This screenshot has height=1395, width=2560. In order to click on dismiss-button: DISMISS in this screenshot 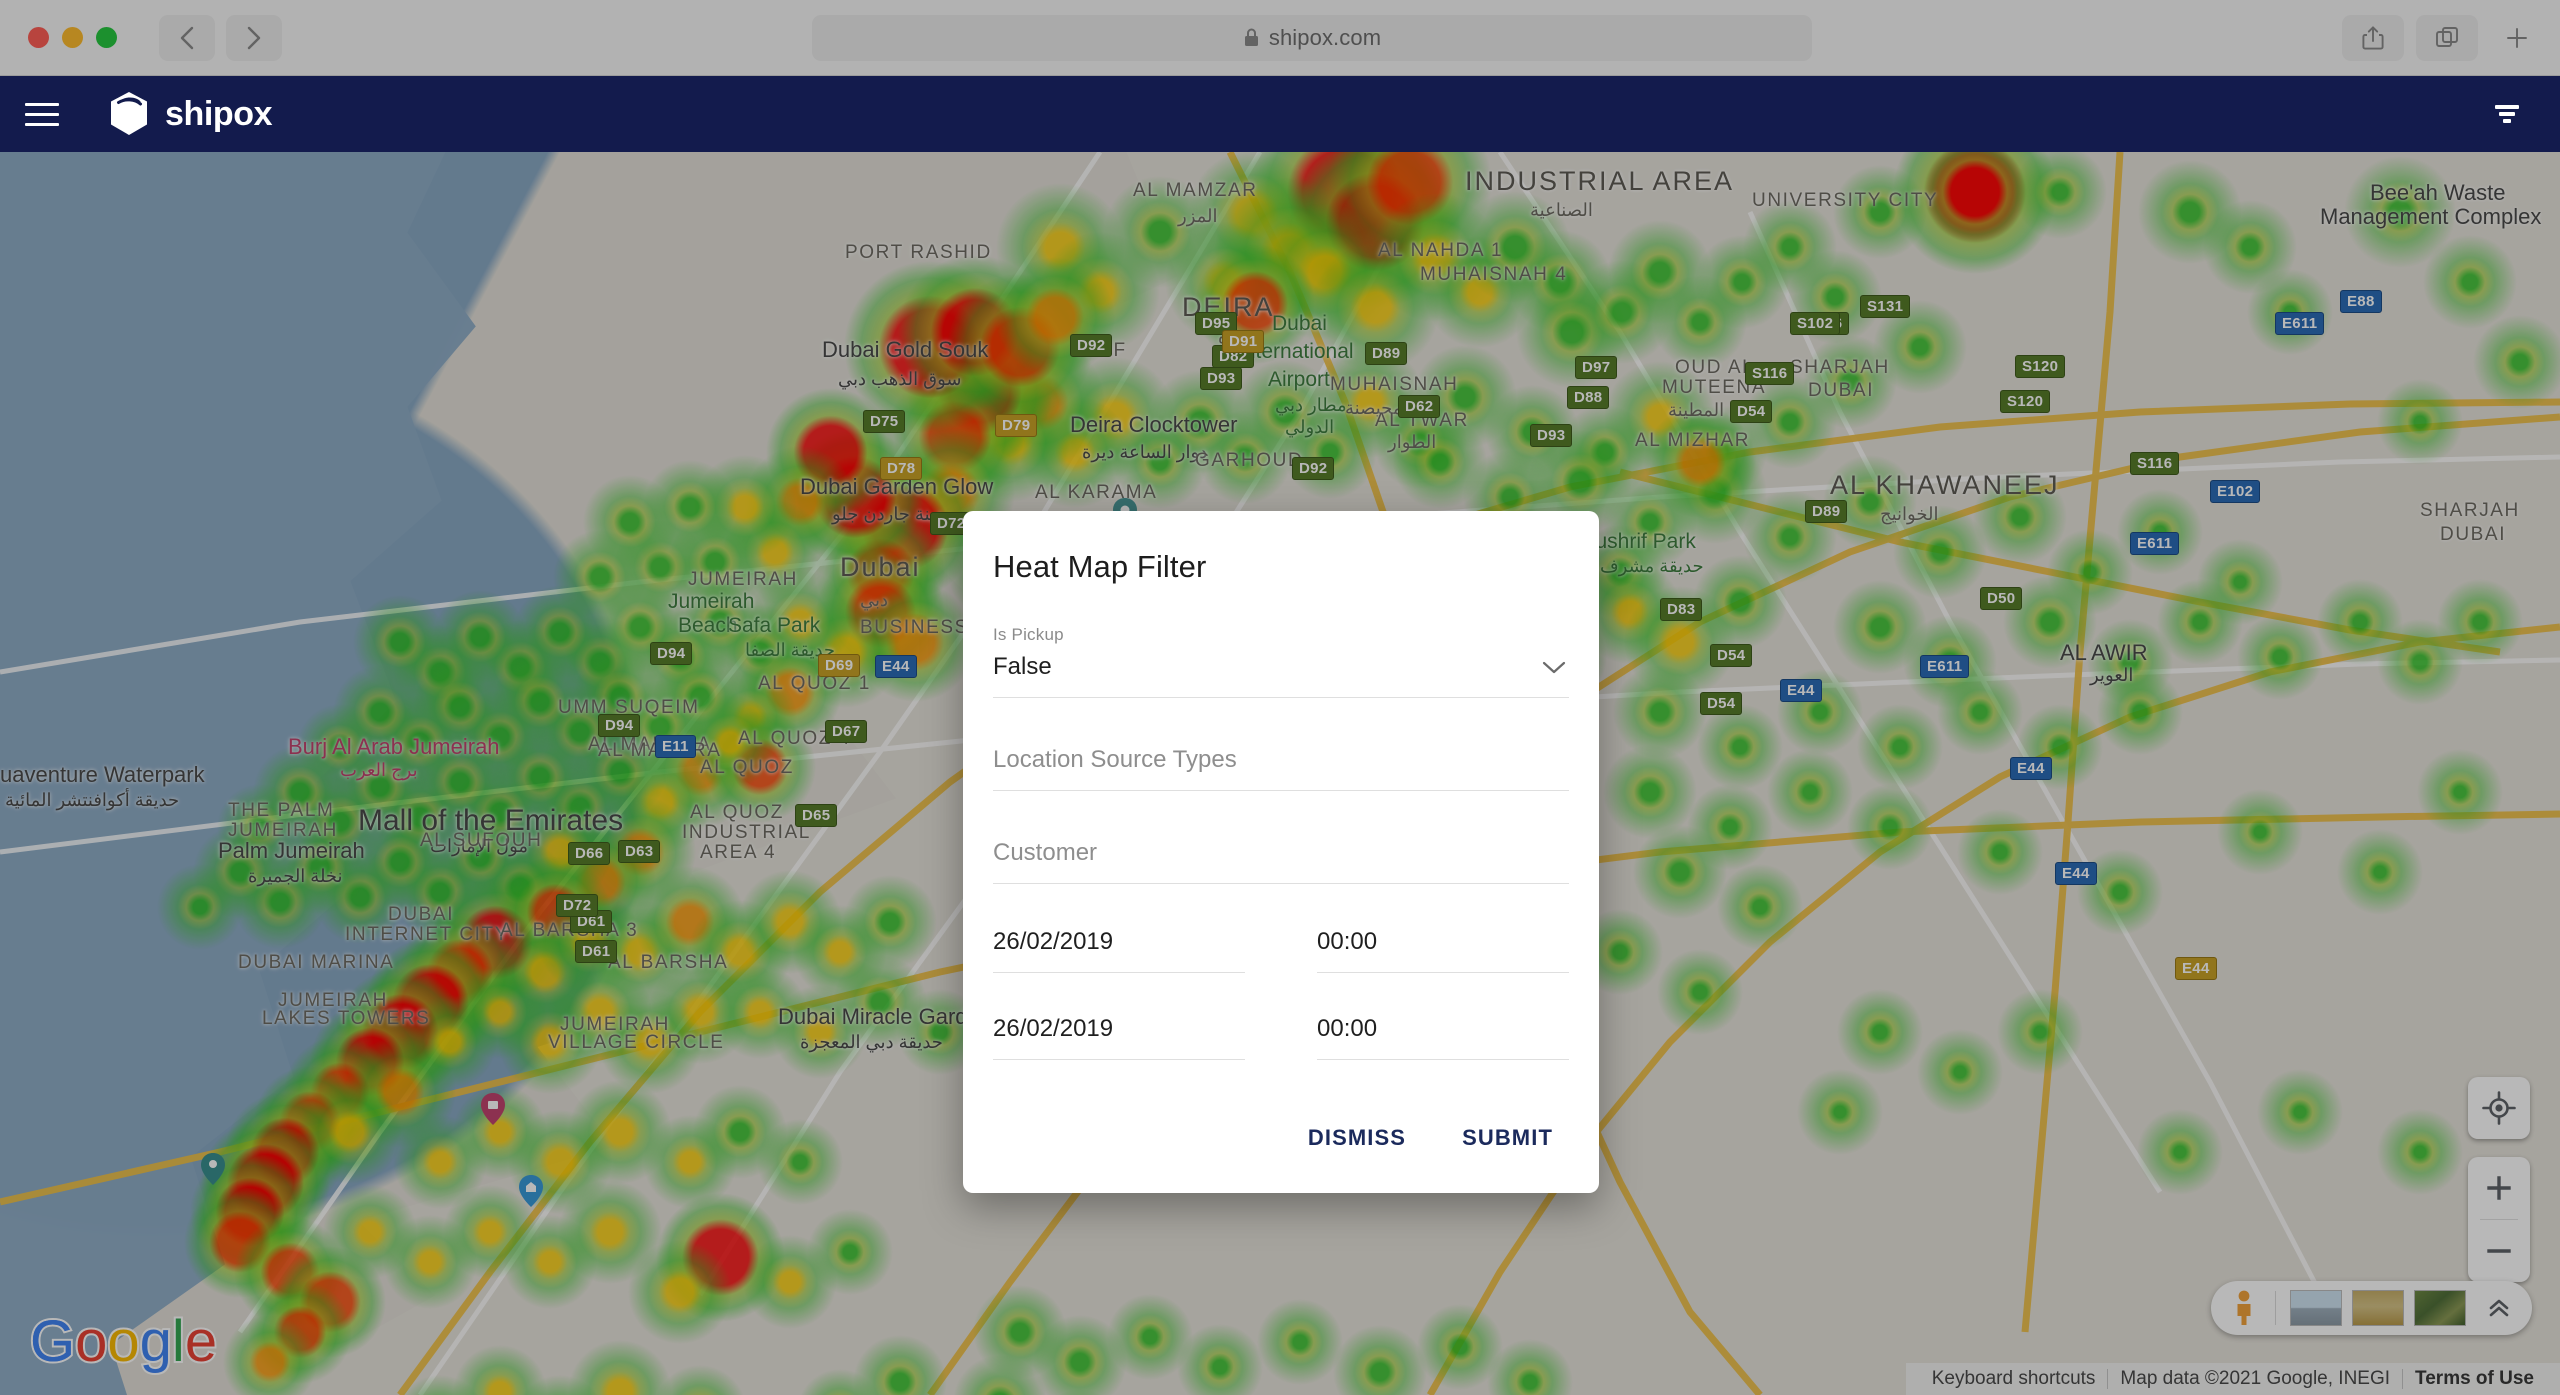, I will do `click(1357, 1138)`.